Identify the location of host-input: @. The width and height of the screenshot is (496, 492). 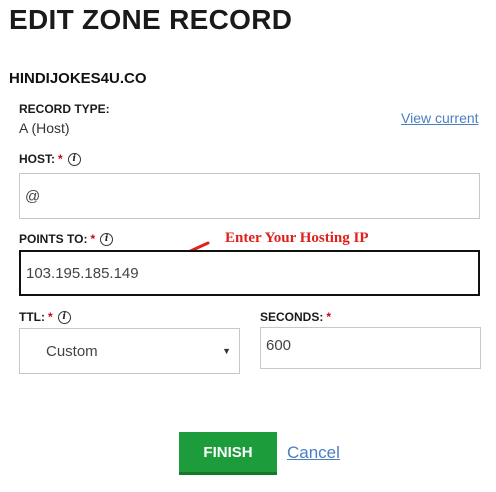
(249, 196).